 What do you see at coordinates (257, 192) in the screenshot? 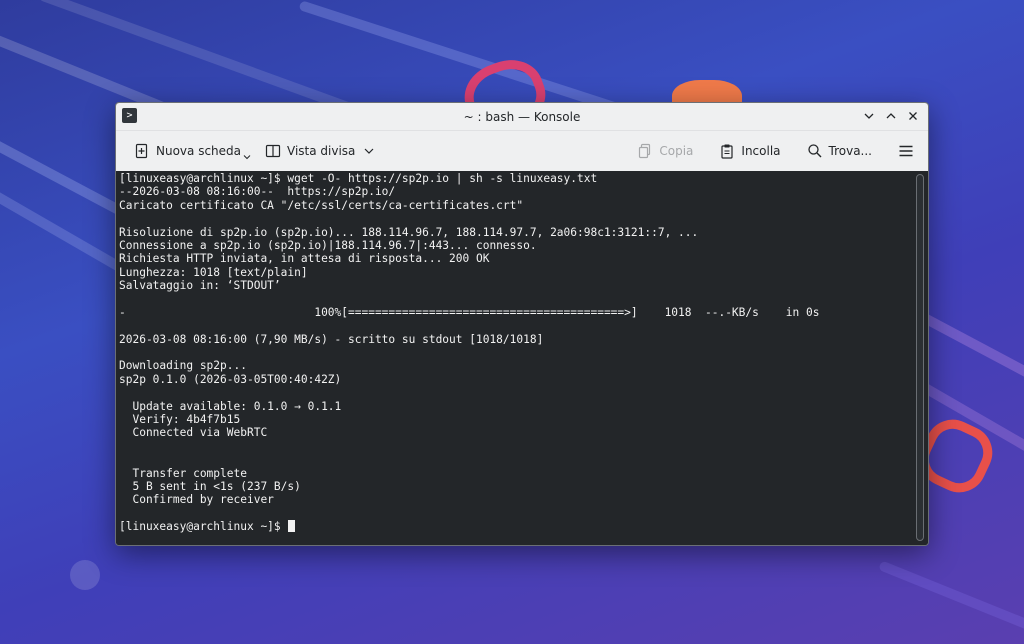
I see `terminal-line: --2026-03-08 08:16:00-- https://sp2p.io/` at bounding box center [257, 192].